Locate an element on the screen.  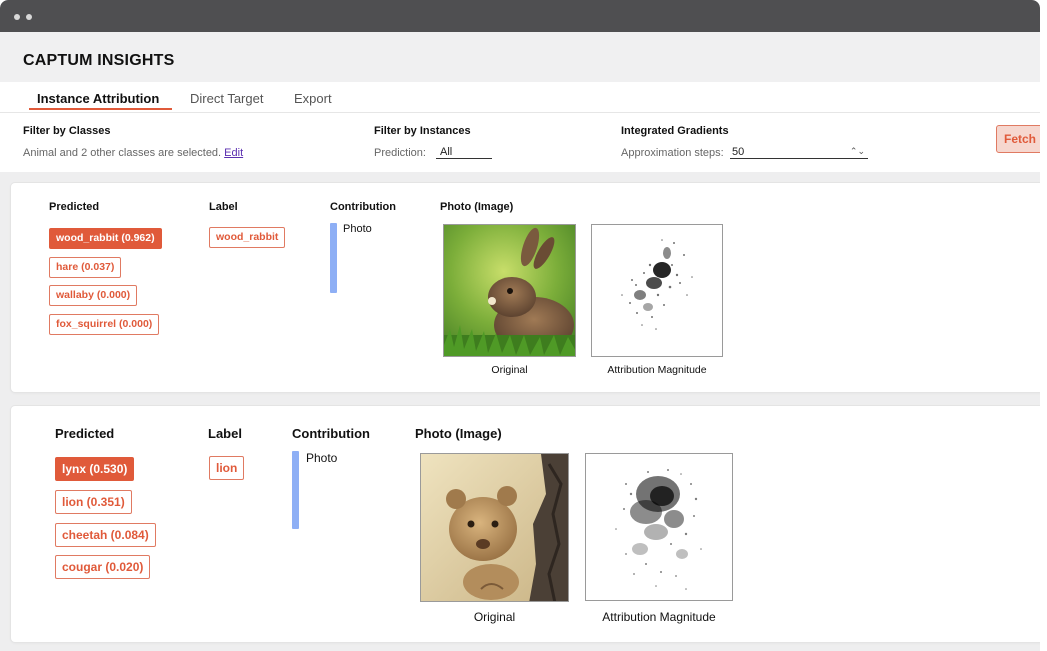
tab-direct-target: Direct Target is located at coordinates (226, 98).